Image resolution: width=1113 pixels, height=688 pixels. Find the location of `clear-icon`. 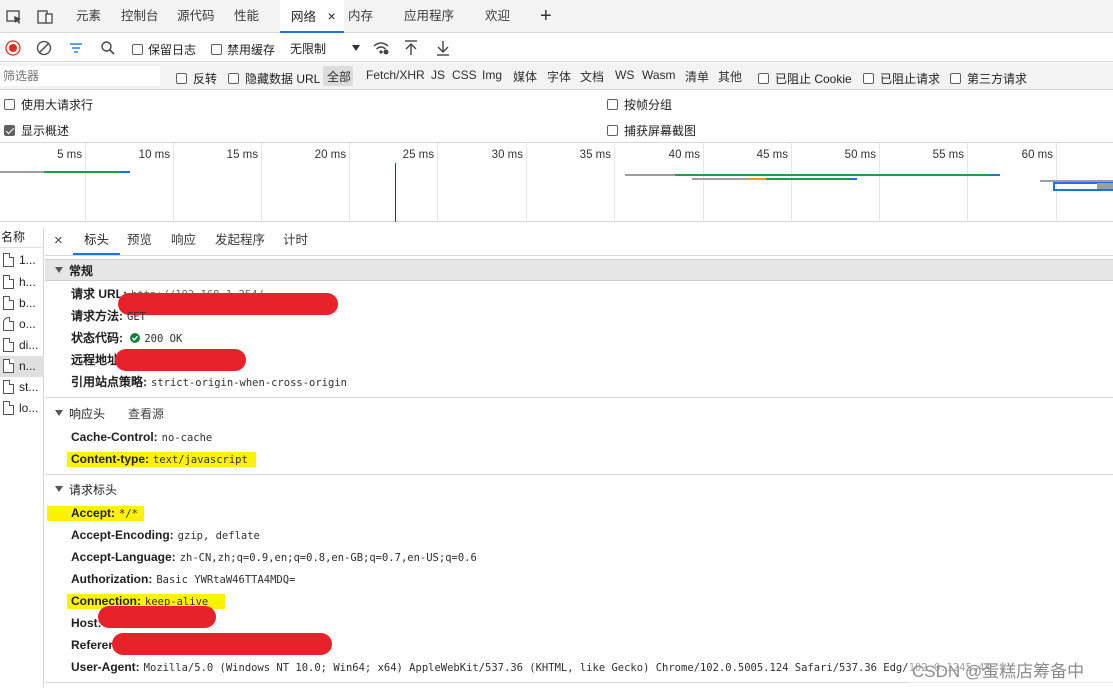

clear-icon is located at coordinates (44, 48).